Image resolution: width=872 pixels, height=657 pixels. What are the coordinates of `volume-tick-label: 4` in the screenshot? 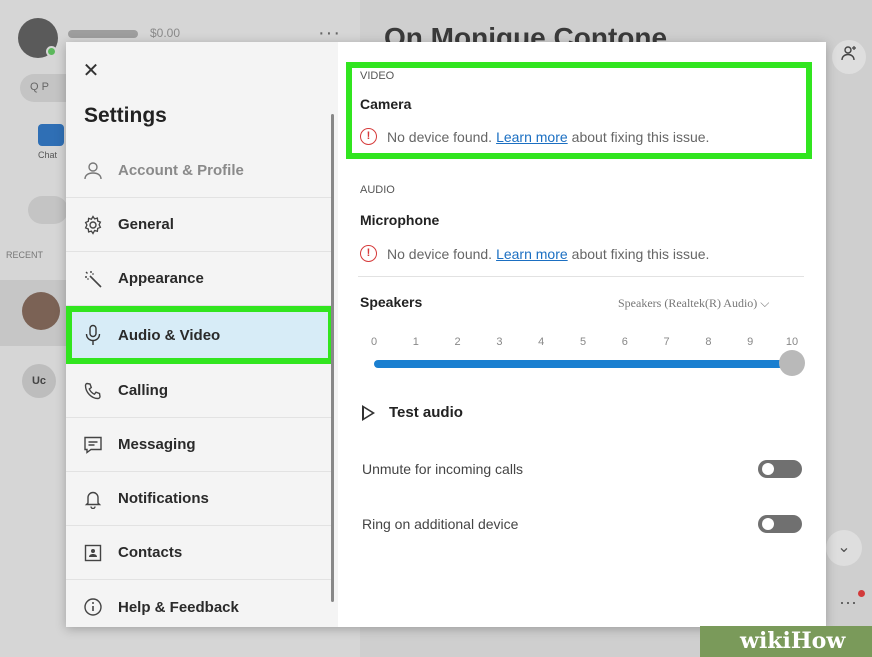 It's located at (541, 342).